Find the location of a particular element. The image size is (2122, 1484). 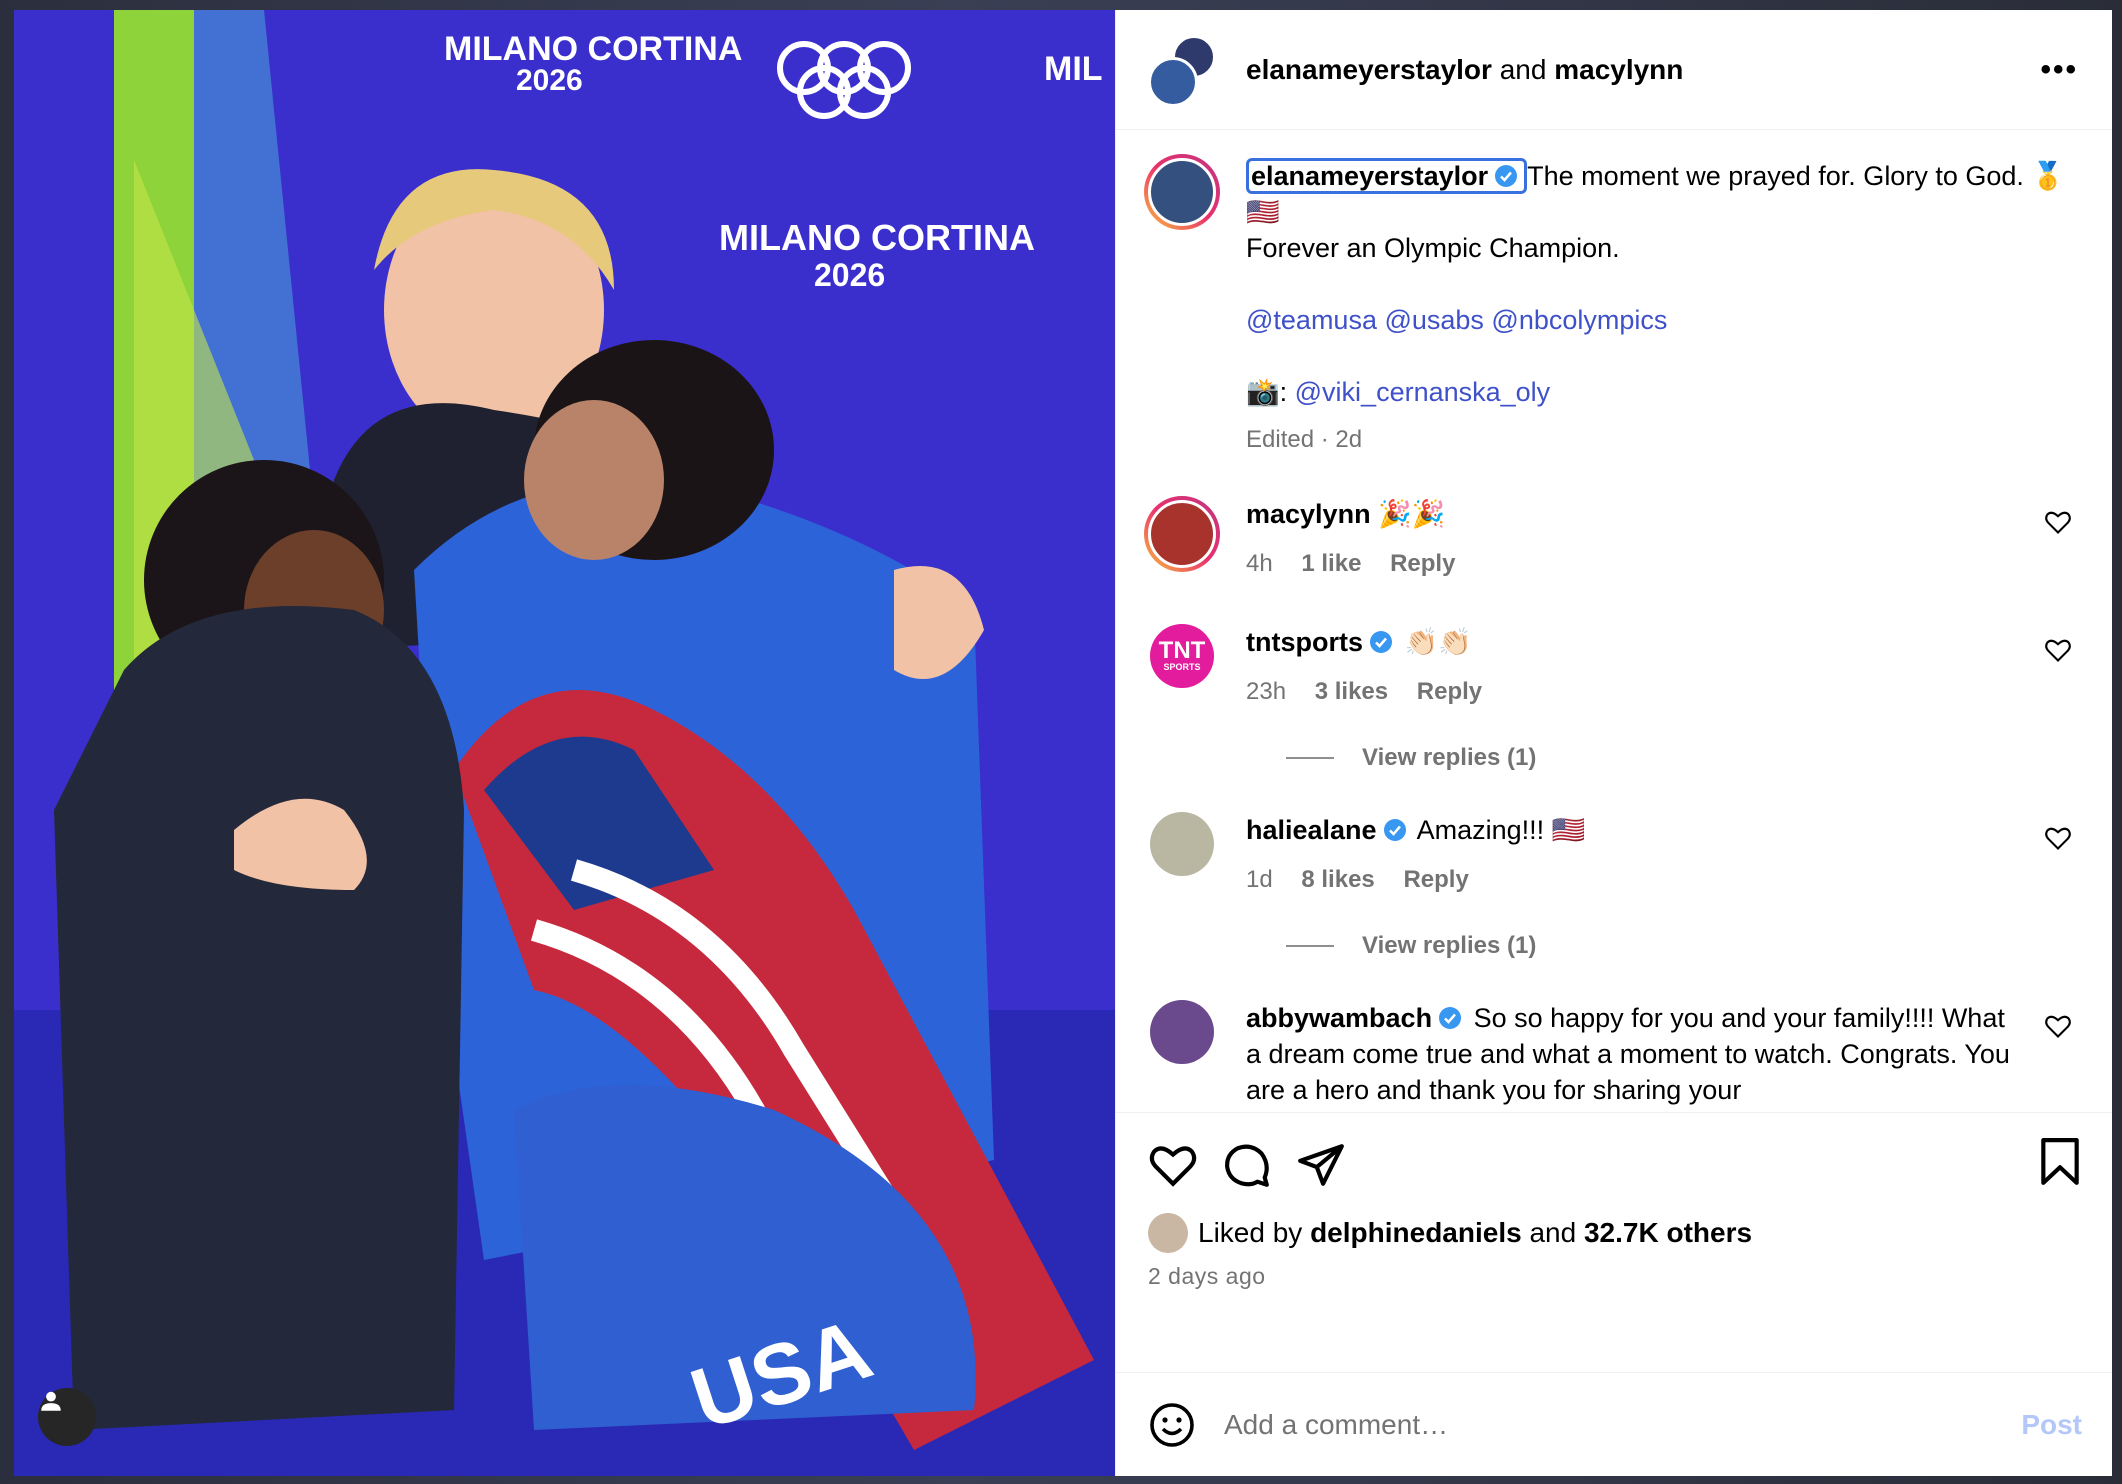

person-icon is located at coordinates (51, 1401).